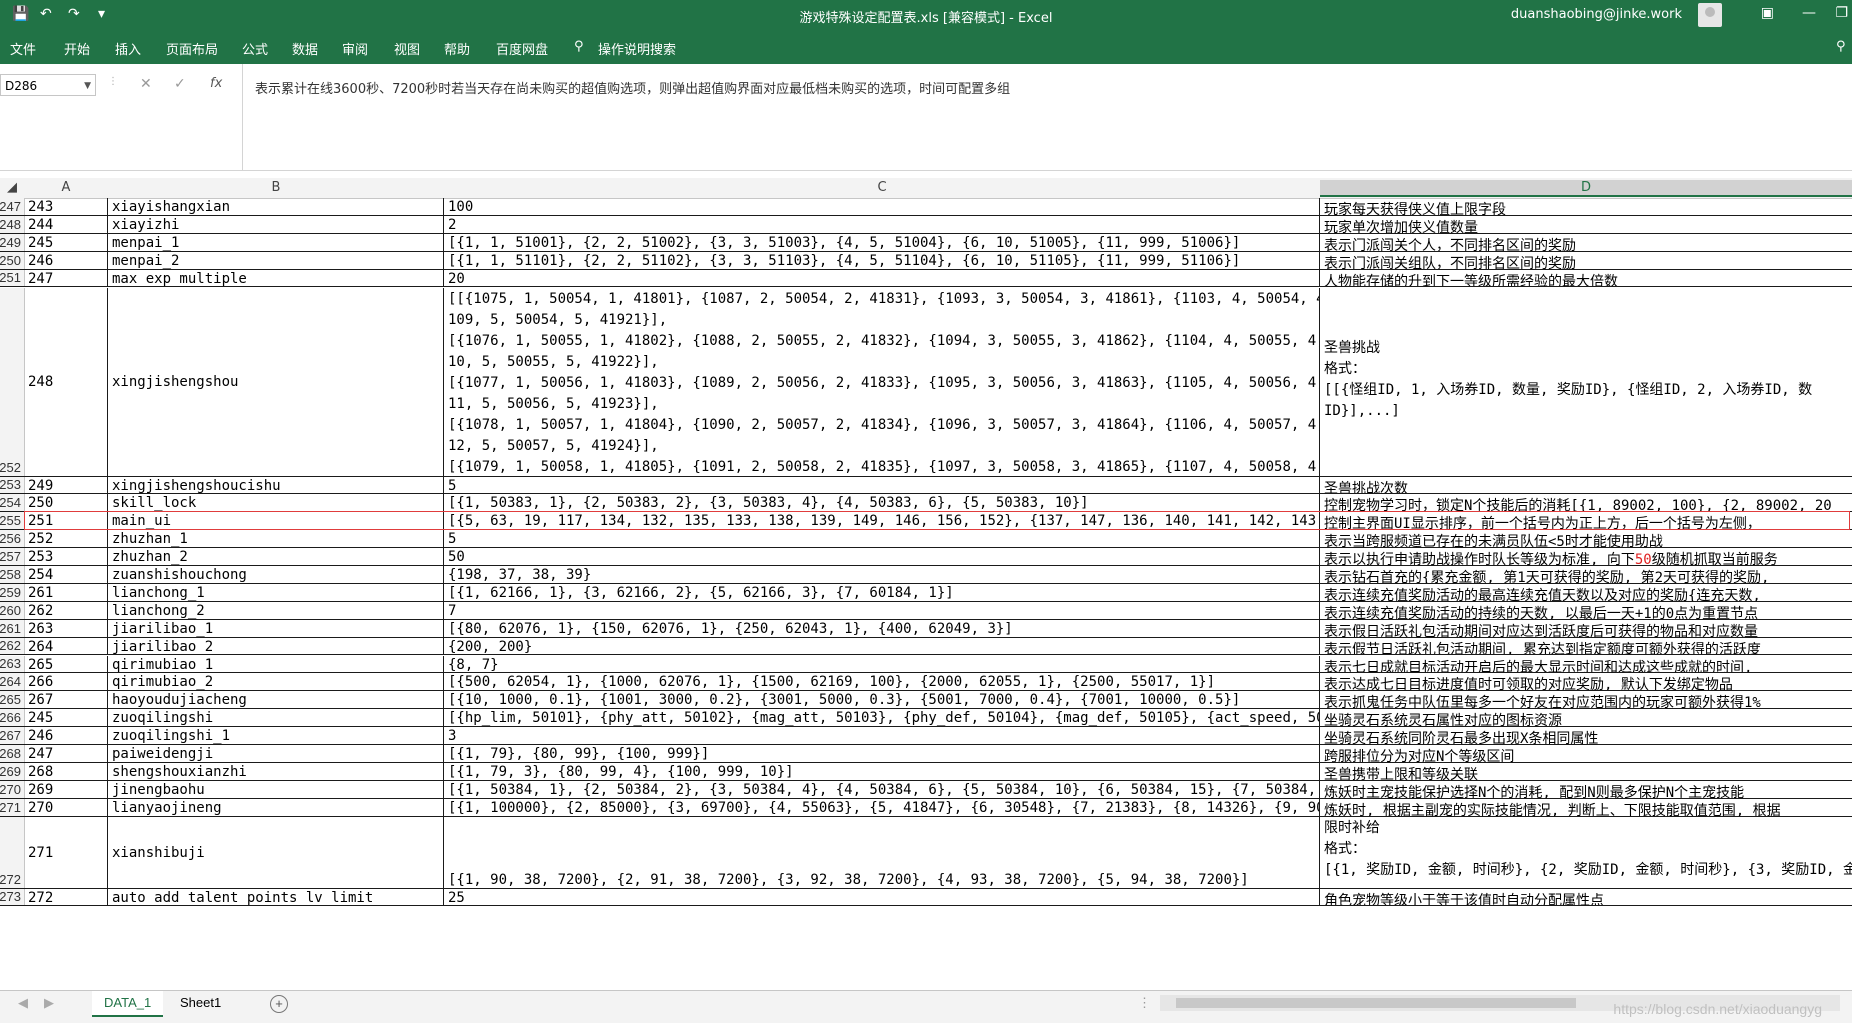  What do you see at coordinates (12, 789) in the screenshot?
I see `row-header: 270` at bounding box center [12, 789].